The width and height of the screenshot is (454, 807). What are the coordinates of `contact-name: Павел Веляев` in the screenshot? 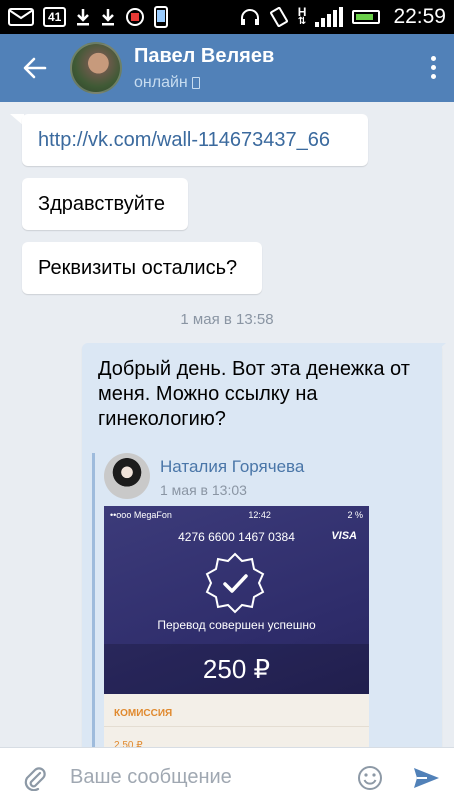 It's located at (204, 55).